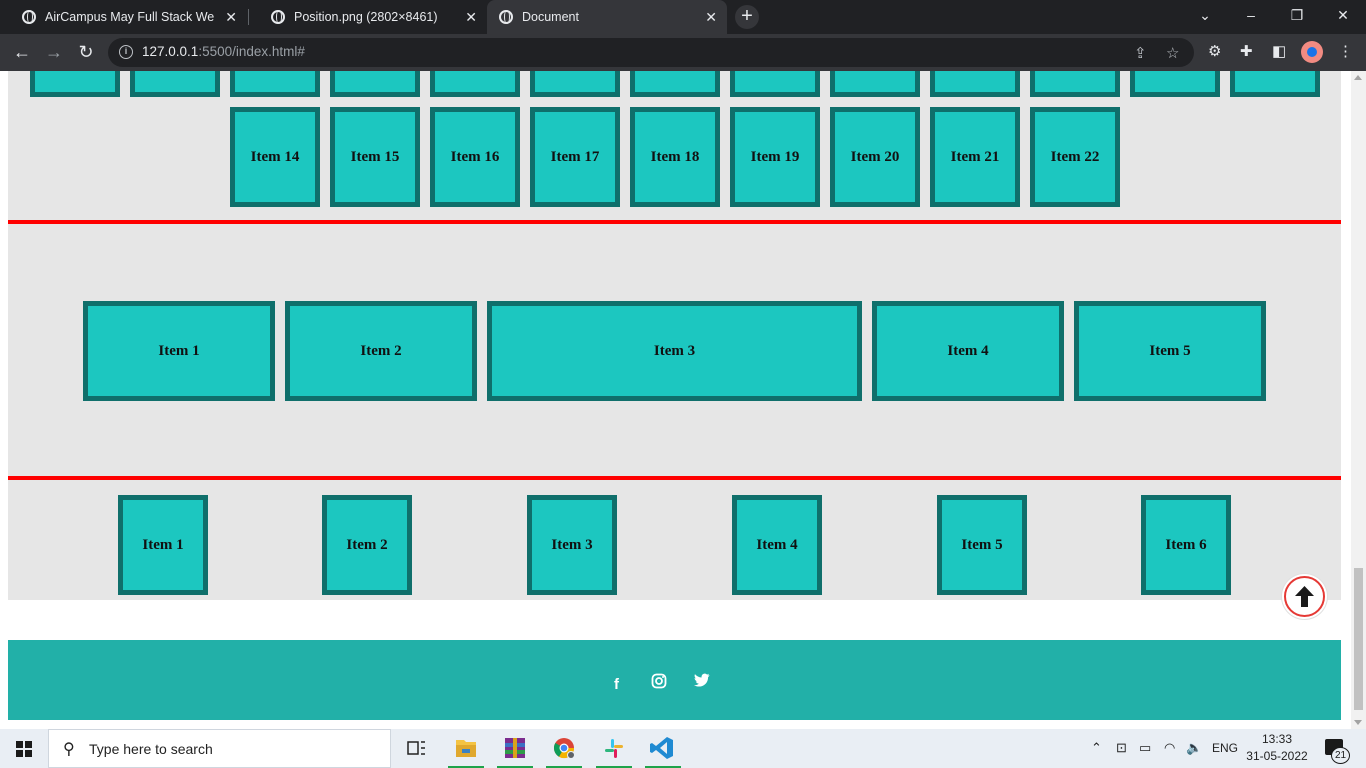 This screenshot has width=1366, height=768. I want to click on profile-avatar, so click(1312, 52).